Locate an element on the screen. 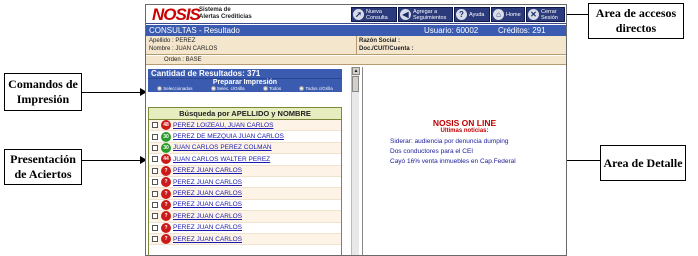 The height and width of the screenshot is (256, 698). nueva-consulta-button: ➚ Nueva Consulta is located at coordinates (374, 14).